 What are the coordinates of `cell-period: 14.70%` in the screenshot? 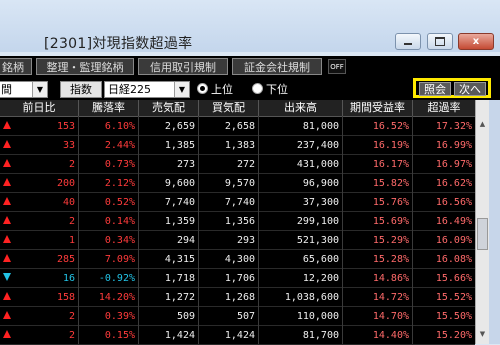 It's located at (390, 316).